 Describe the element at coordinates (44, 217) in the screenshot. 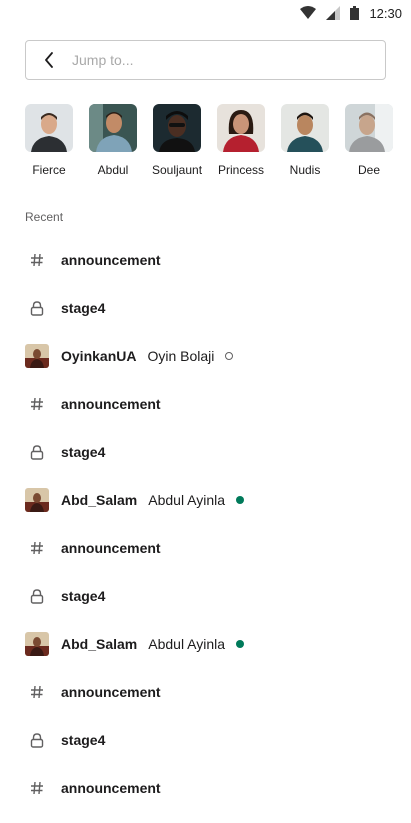

I see `recent-heading: Recent` at that location.